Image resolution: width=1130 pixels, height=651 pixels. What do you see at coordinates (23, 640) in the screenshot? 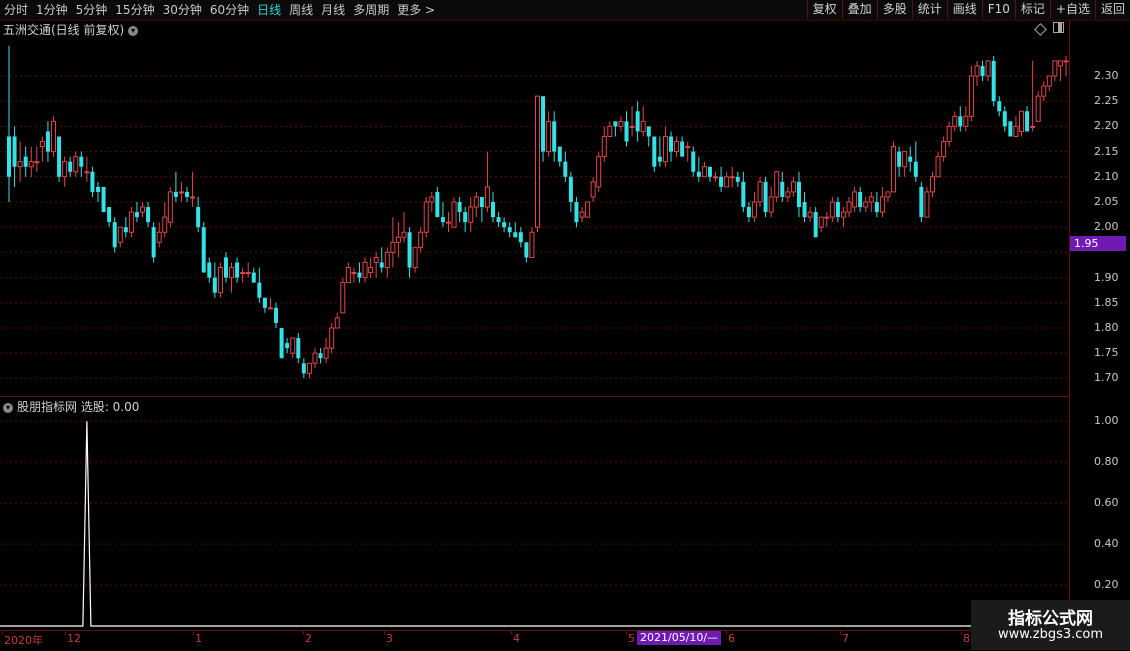
I see `time-axis-label: 2020年` at bounding box center [23, 640].